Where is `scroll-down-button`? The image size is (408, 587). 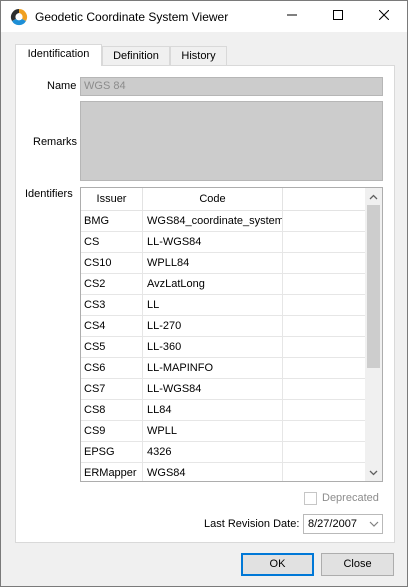
scroll-down-button is located at coordinates (373, 472).